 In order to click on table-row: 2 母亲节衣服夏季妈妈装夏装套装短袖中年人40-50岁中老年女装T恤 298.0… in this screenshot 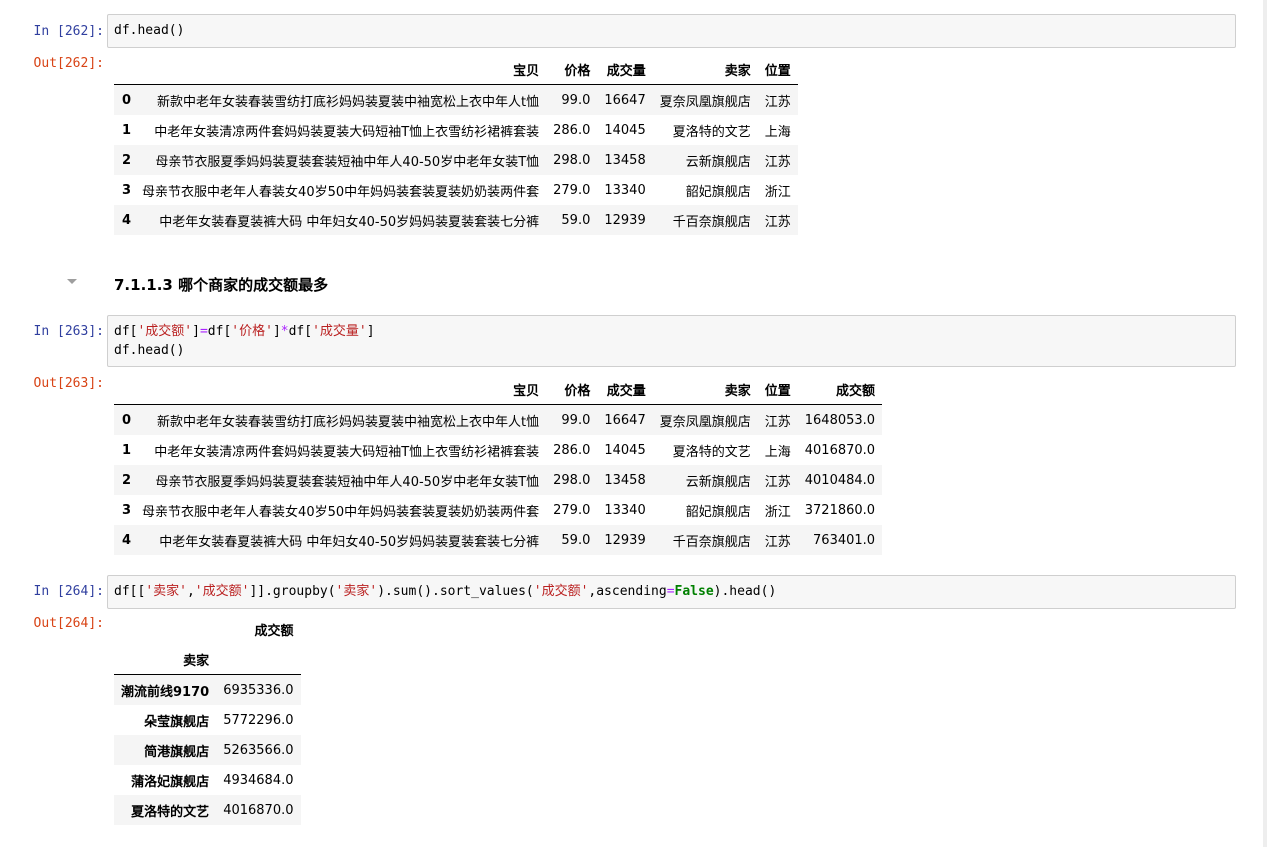, I will do `click(498, 480)`.